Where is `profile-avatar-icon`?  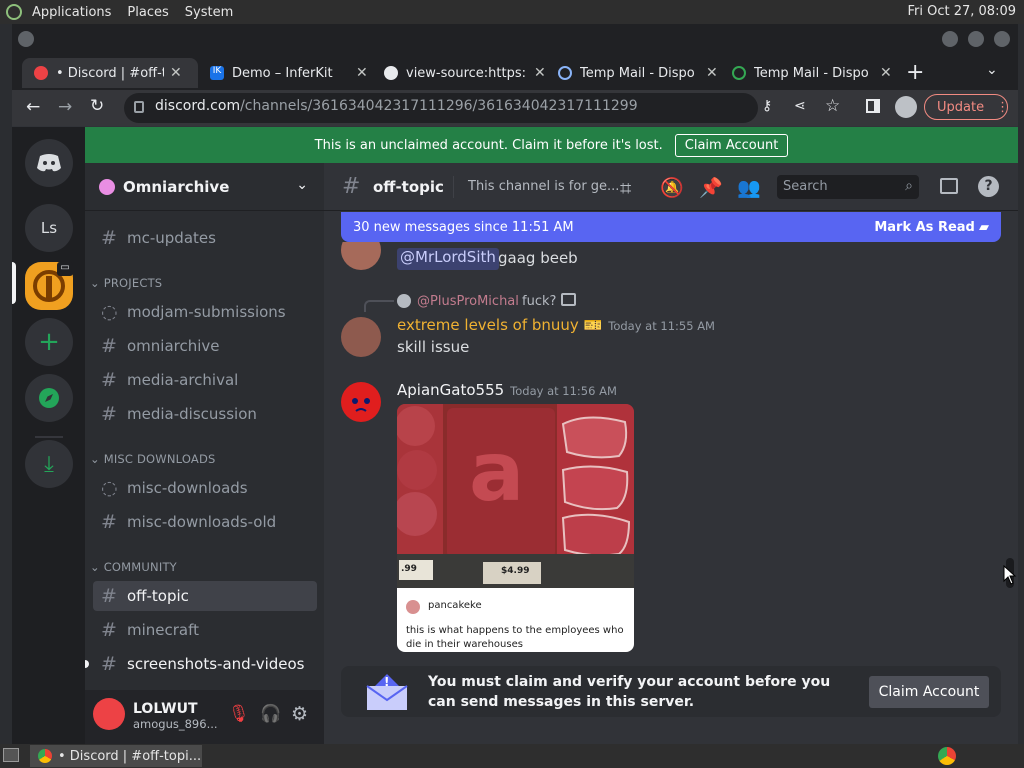
profile-avatar-icon is located at coordinates (906, 107).